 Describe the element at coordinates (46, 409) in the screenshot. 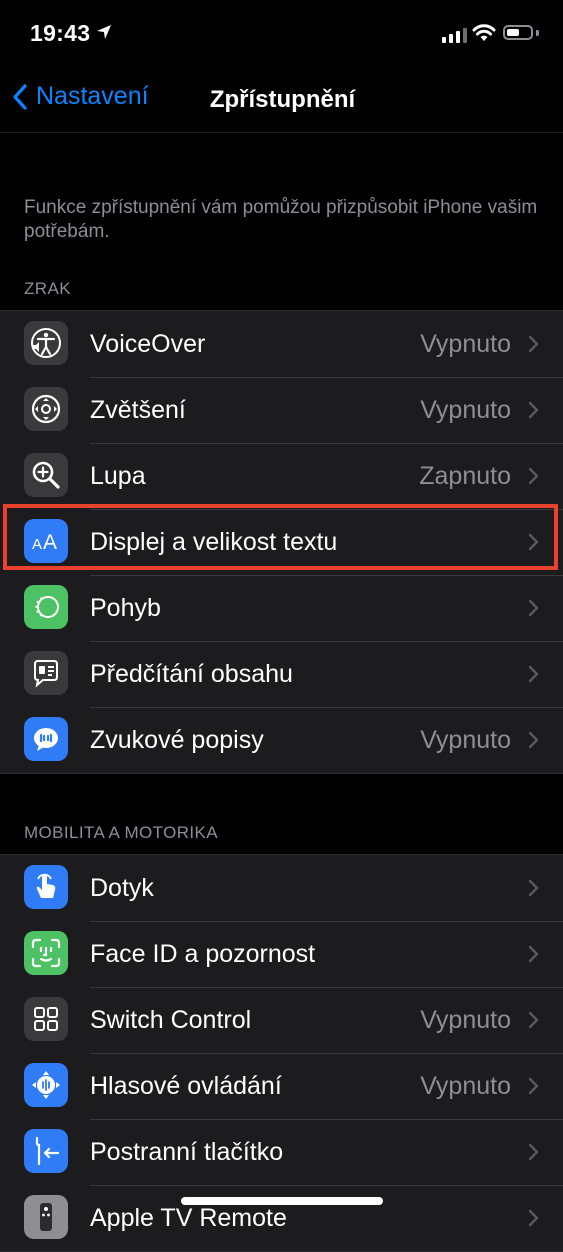

I see `zoom-icon` at that location.